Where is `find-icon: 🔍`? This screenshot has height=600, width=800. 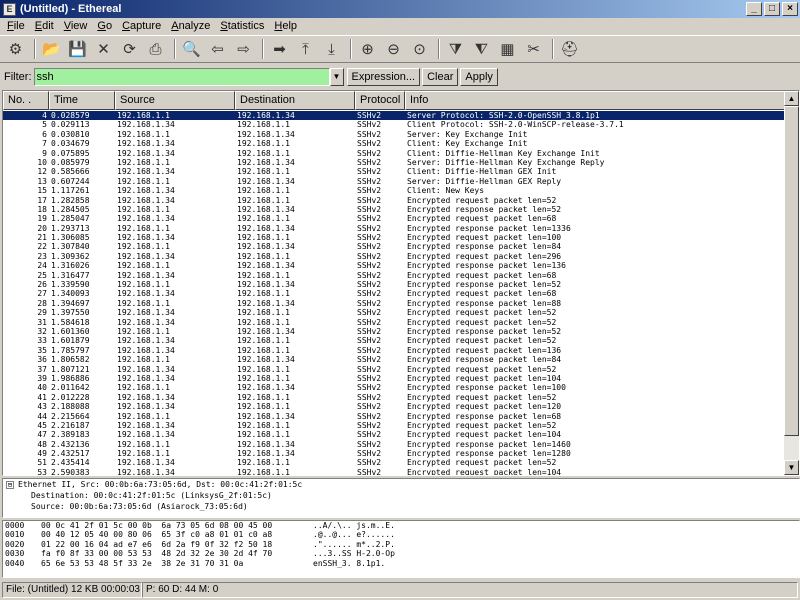
find-icon: 🔍 is located at coordinates (191, 49).